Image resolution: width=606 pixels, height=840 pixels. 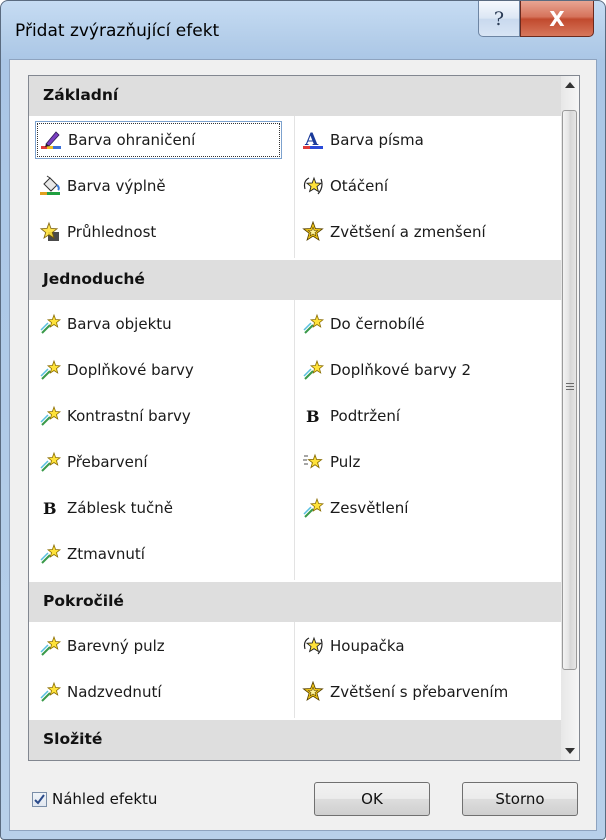 I want to click on effect-item: Přebarvení, so click(x=93, y=462).